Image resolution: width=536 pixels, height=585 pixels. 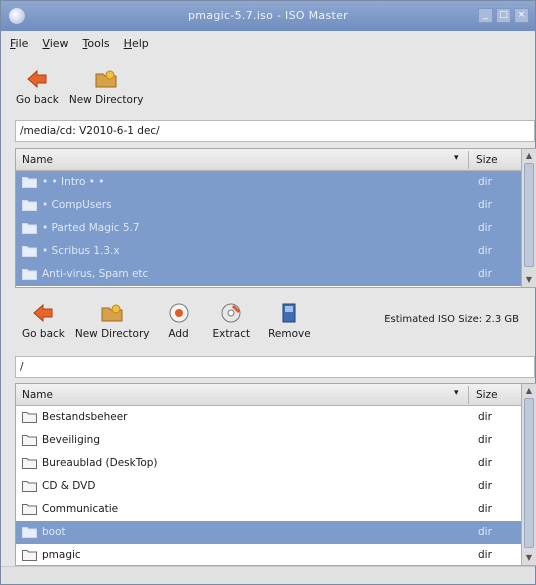 What do you see at coordinates (54, 532) in the screenshot?
I see `item-name: boot` at bounding box center [54, 532].